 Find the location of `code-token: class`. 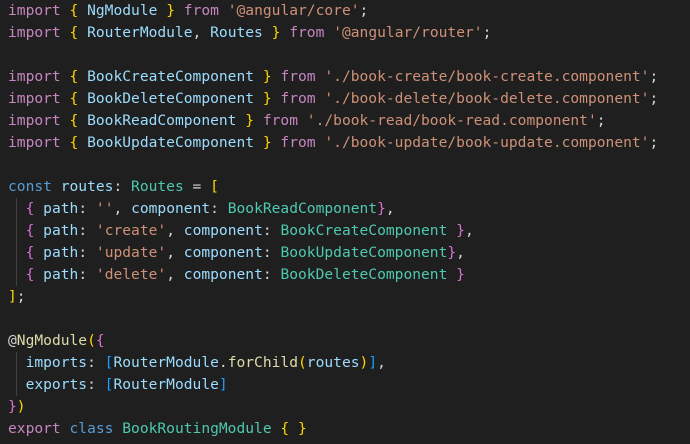

code-token: class is located at coordinates (91, 428).